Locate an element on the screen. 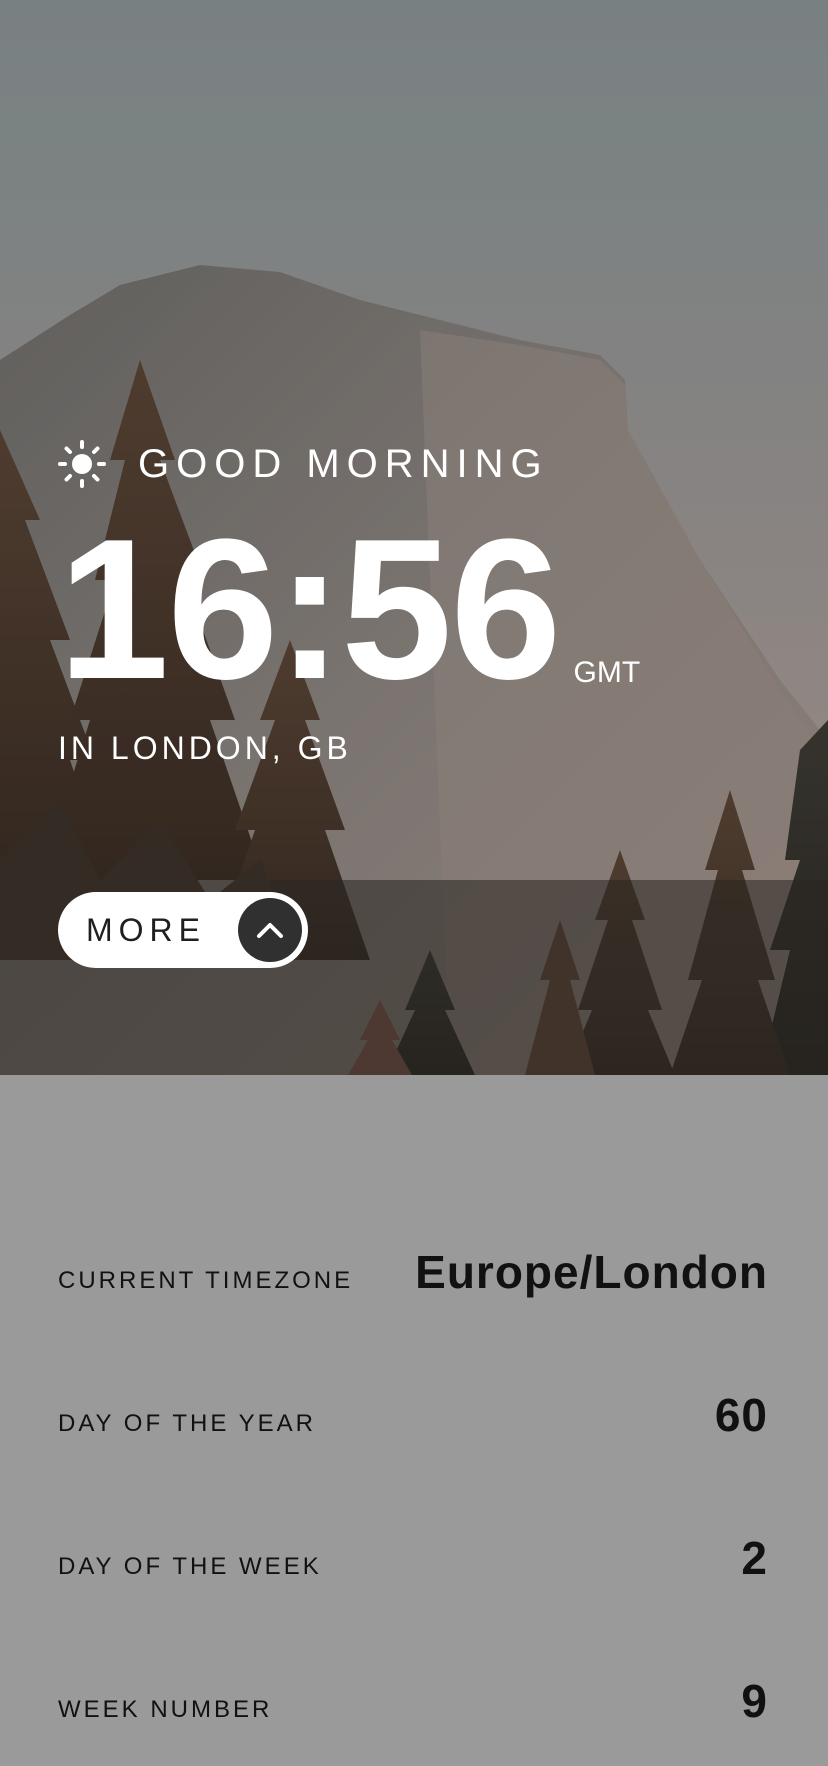 The height and width of the screenshot is (1766, 828). chevron-up-icon is located at coordinates (270, 930).